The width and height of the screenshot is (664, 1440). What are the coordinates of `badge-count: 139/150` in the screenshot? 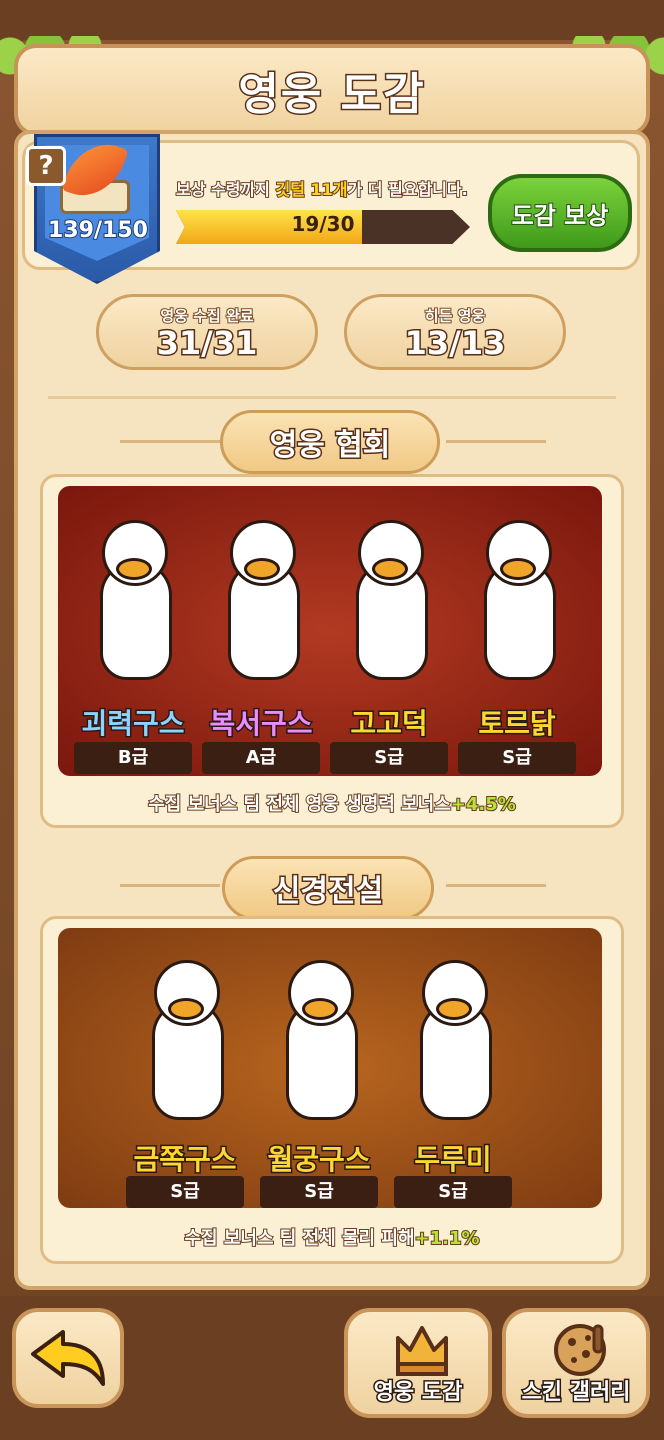 It's located at (98, 230).